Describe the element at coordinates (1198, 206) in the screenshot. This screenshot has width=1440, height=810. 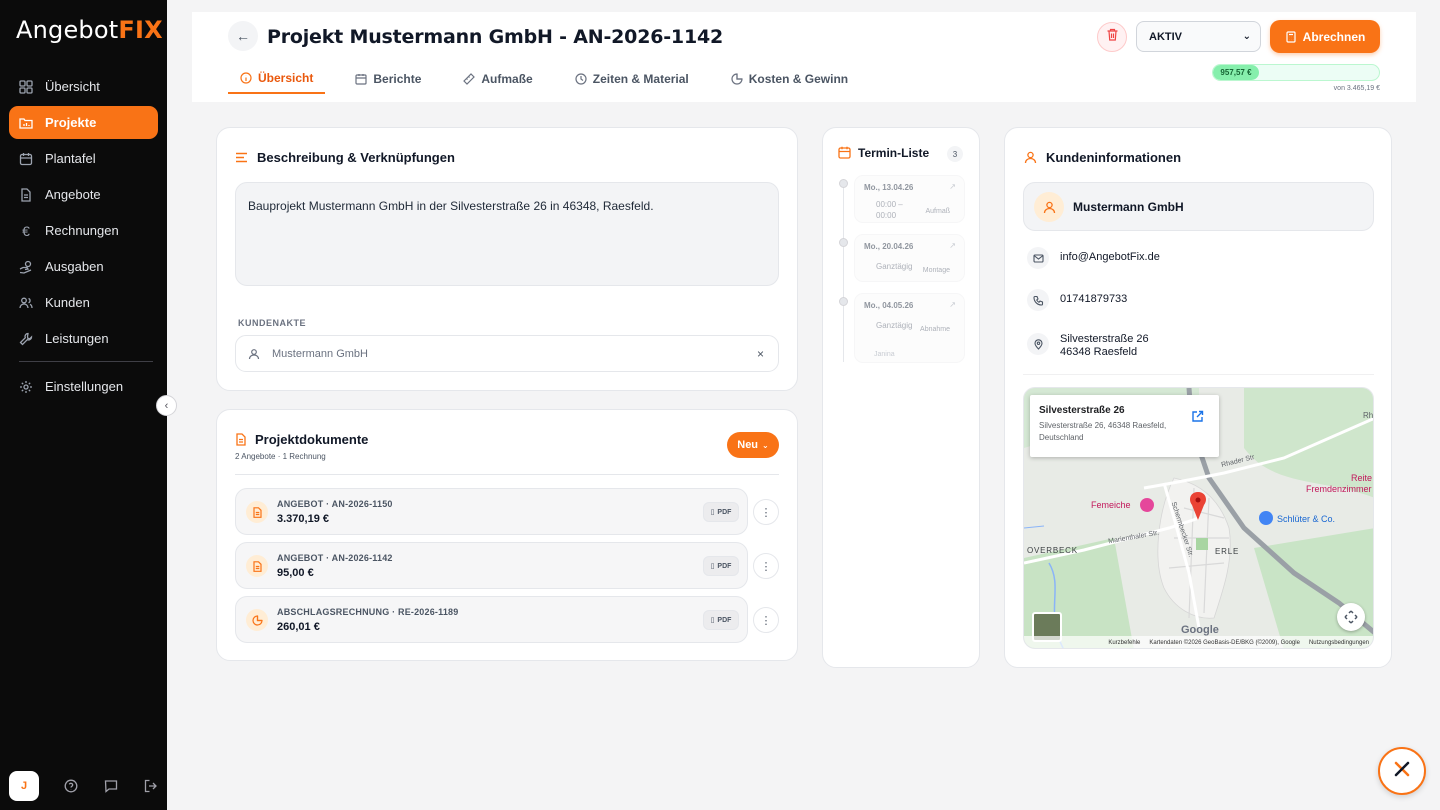
I see `customer-name-box: Mustermann GmbH` at that location.